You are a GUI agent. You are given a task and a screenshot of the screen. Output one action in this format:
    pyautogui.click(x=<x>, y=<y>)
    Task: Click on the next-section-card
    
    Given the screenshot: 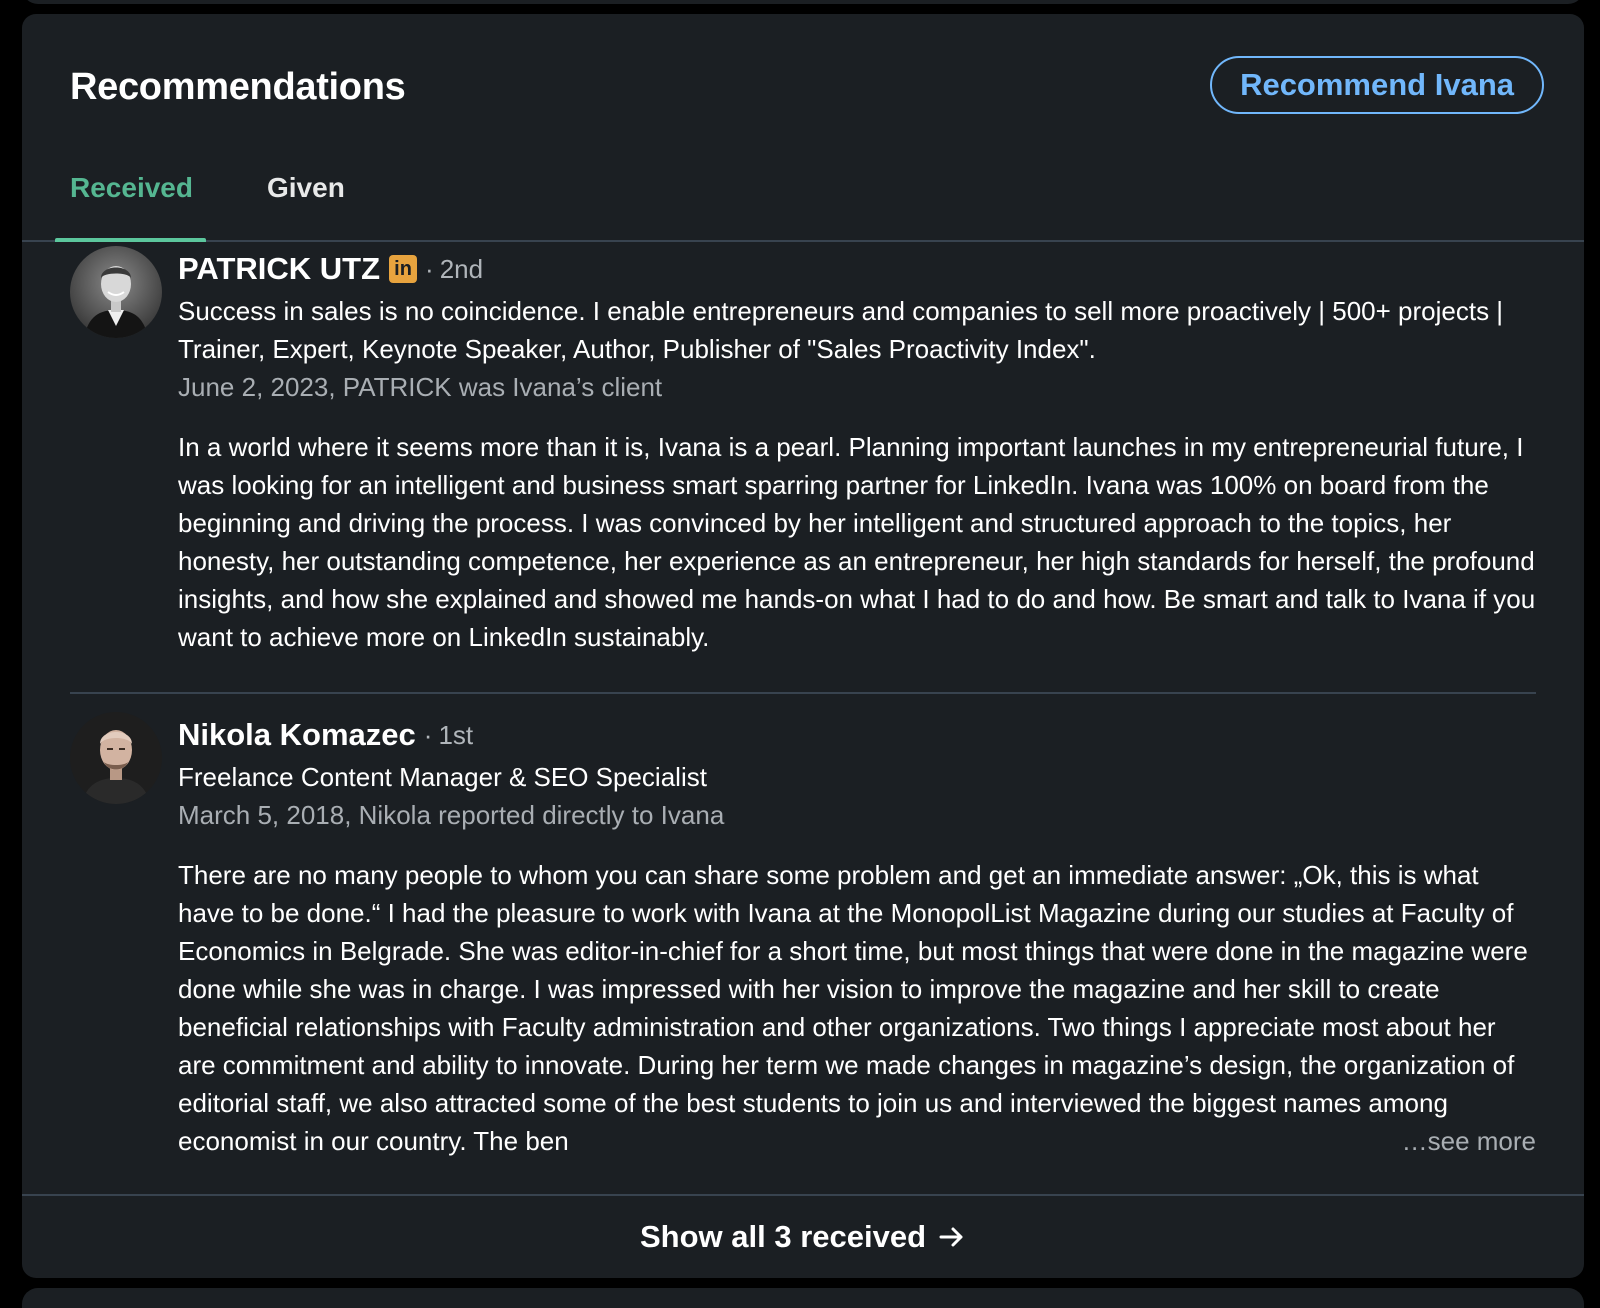 What is the action you would take?
    pyautogui.click(x=803, y=1298)
    